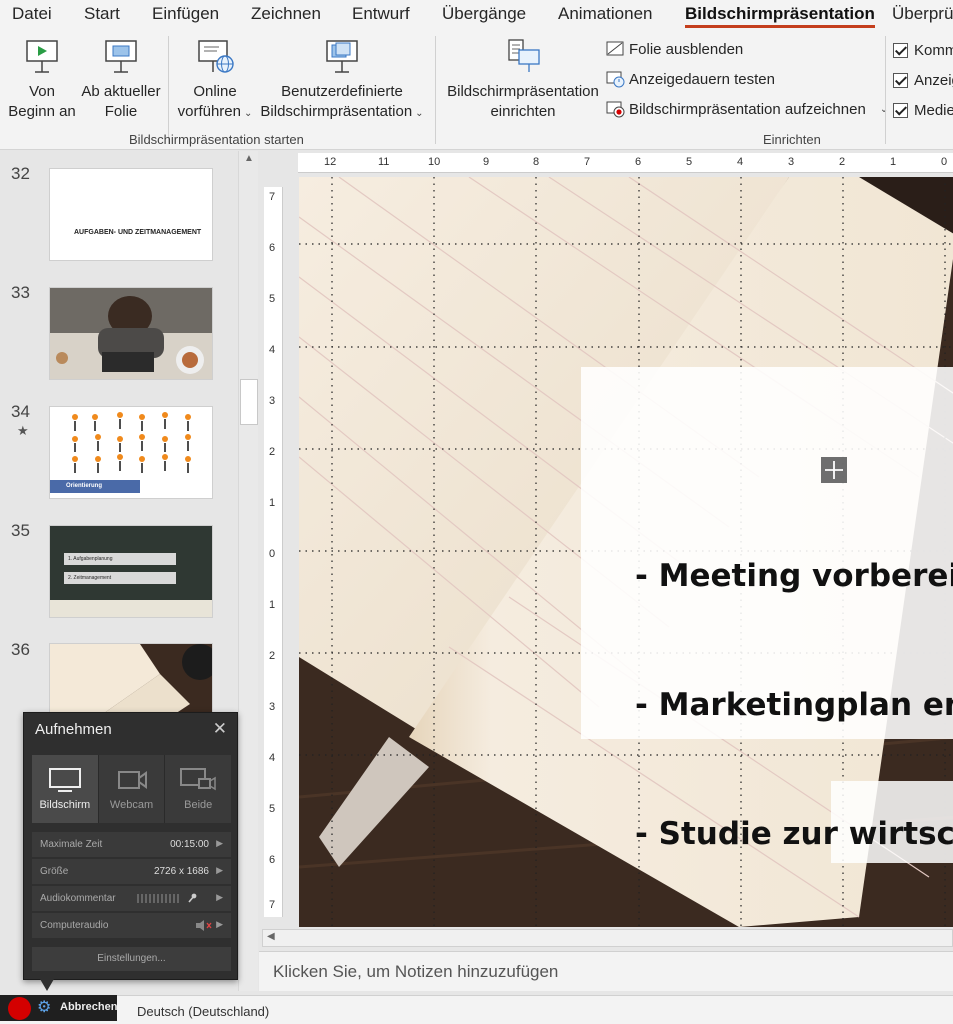  What do you see at coordinates (686, 49) in the screenshot?
I see `hide-slide-label: Folie ausblenden` at bounding box center [686, 49].